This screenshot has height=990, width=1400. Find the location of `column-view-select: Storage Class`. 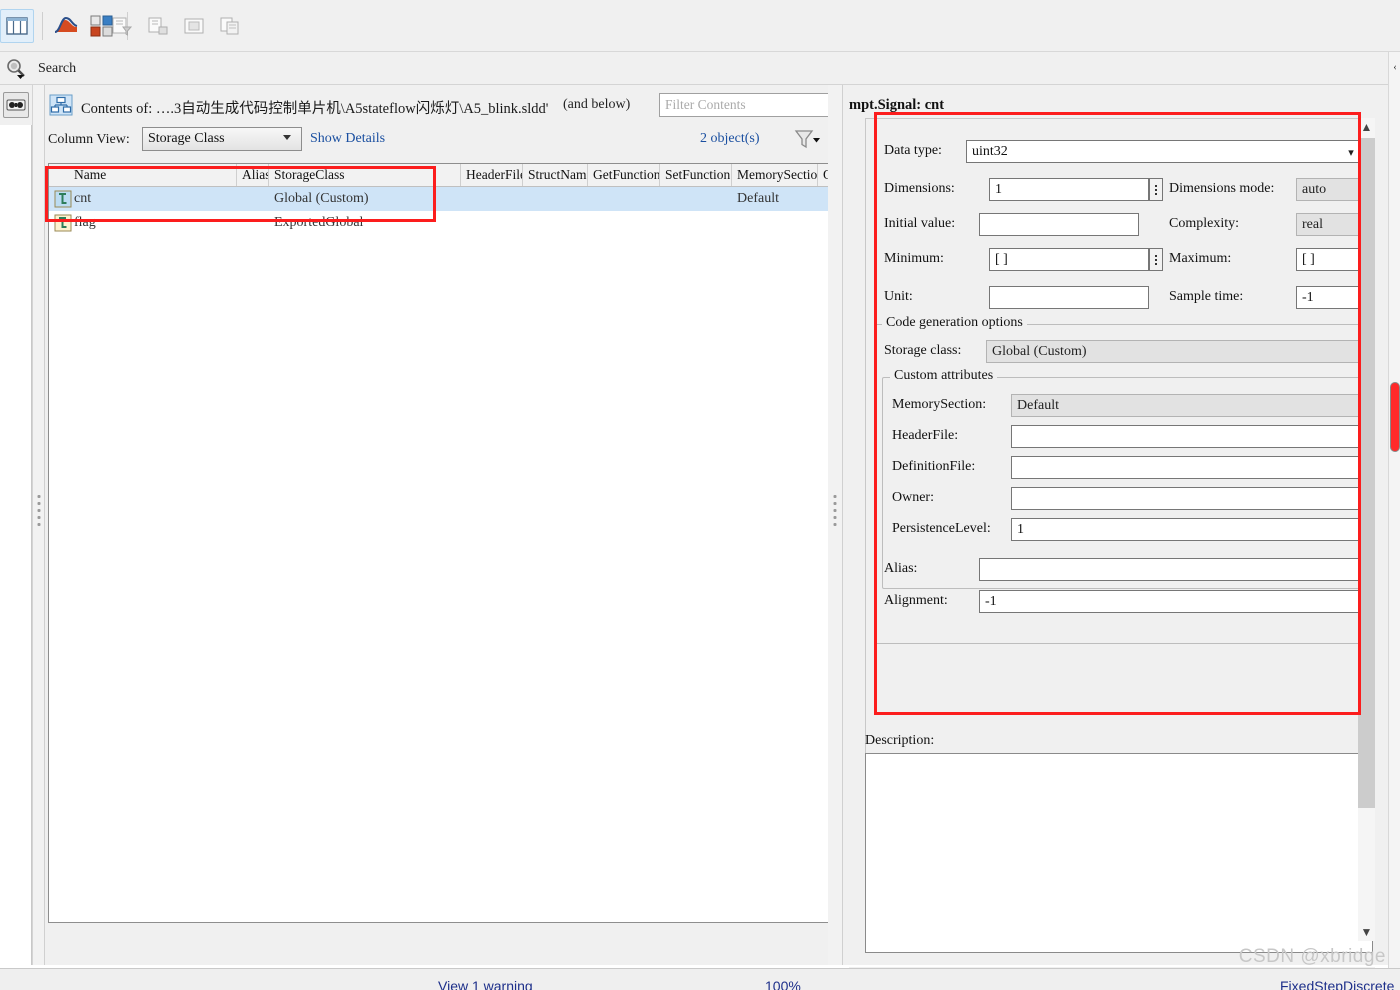

column-view-select: Storage Class is located at coordinates (222, 139).